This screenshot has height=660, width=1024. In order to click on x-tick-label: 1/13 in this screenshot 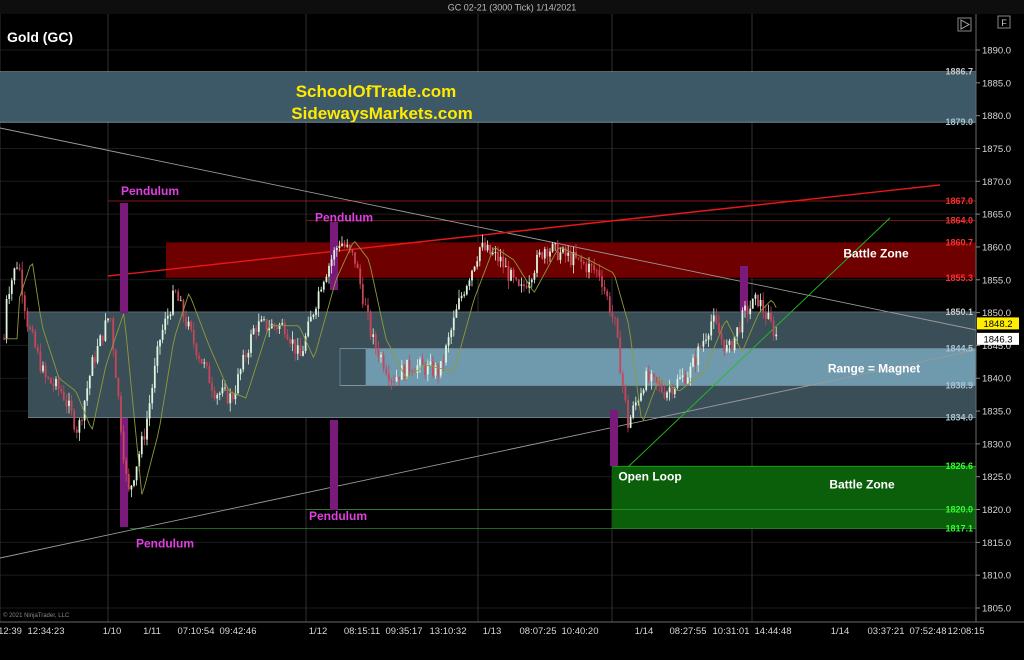, I will do `click(492, 631)`.